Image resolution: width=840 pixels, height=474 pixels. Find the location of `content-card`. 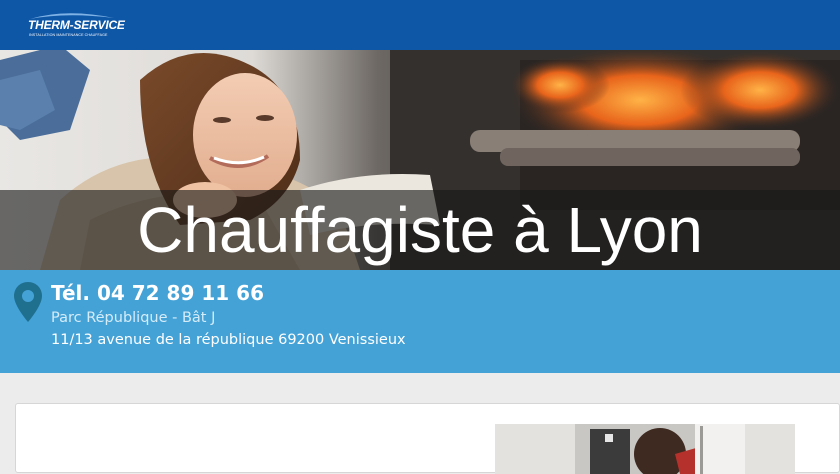

content-card is located at coordinates (427, 438).